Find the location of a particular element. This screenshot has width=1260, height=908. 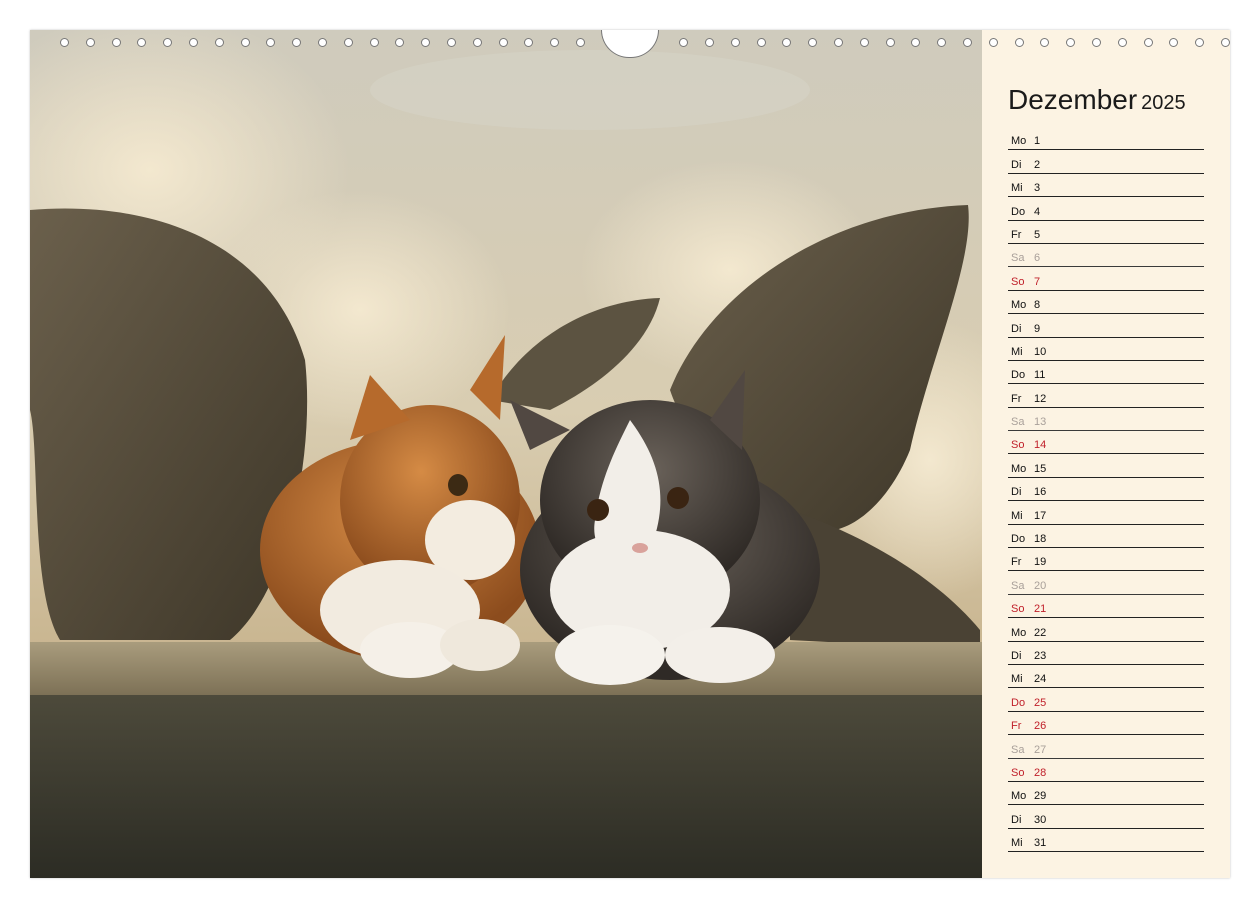

month-year: 2025 is located at coordinates (1163, 103).